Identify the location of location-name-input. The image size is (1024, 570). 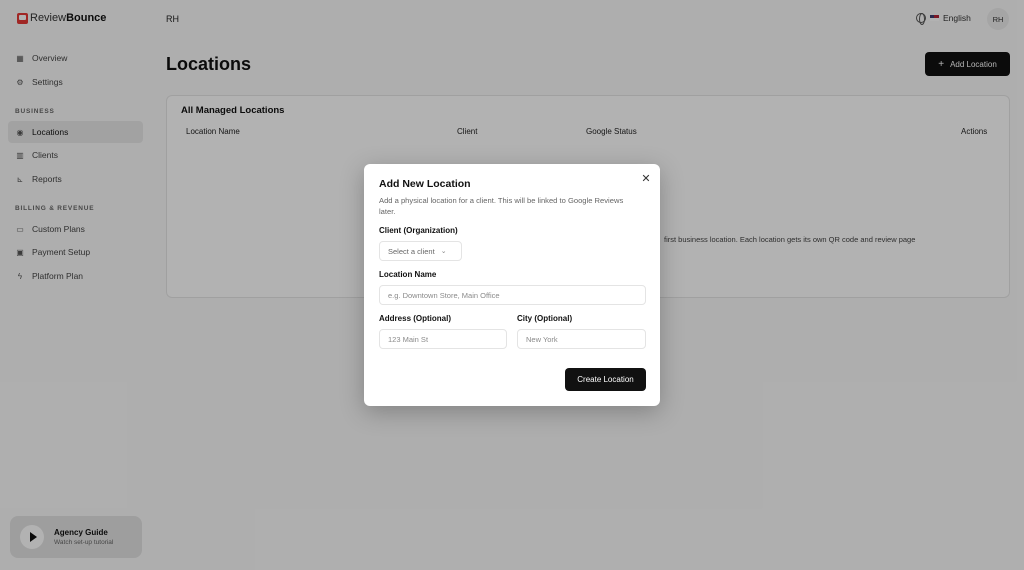
(512, 295).